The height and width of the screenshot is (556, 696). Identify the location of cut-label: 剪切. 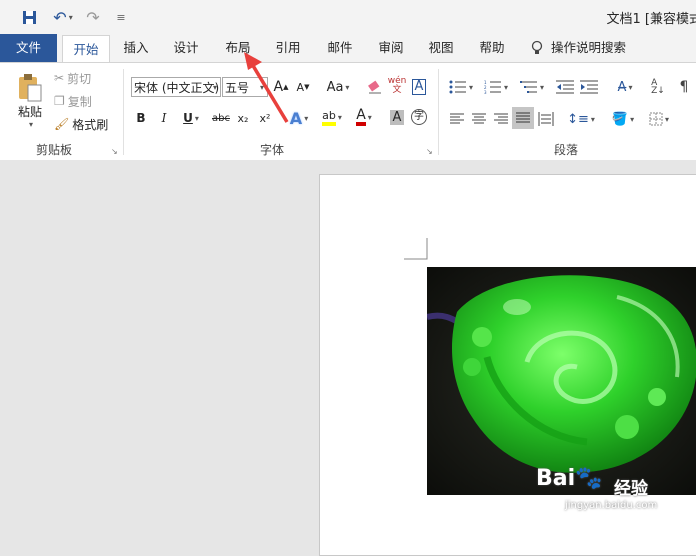
(79, 78).